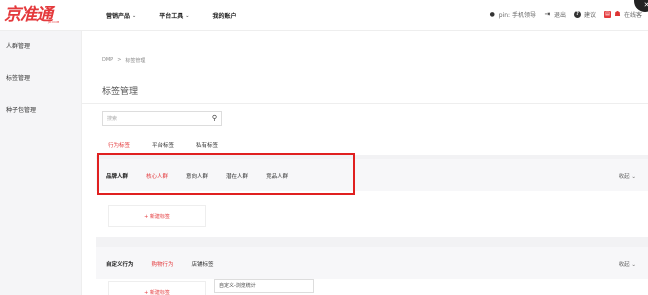 The image size is (648, 295). What do you see at coordinates (40, 79) in the screenshot?
I see `sidebar-item-tag-management: 标签管理` at bounding box center [40, 79].